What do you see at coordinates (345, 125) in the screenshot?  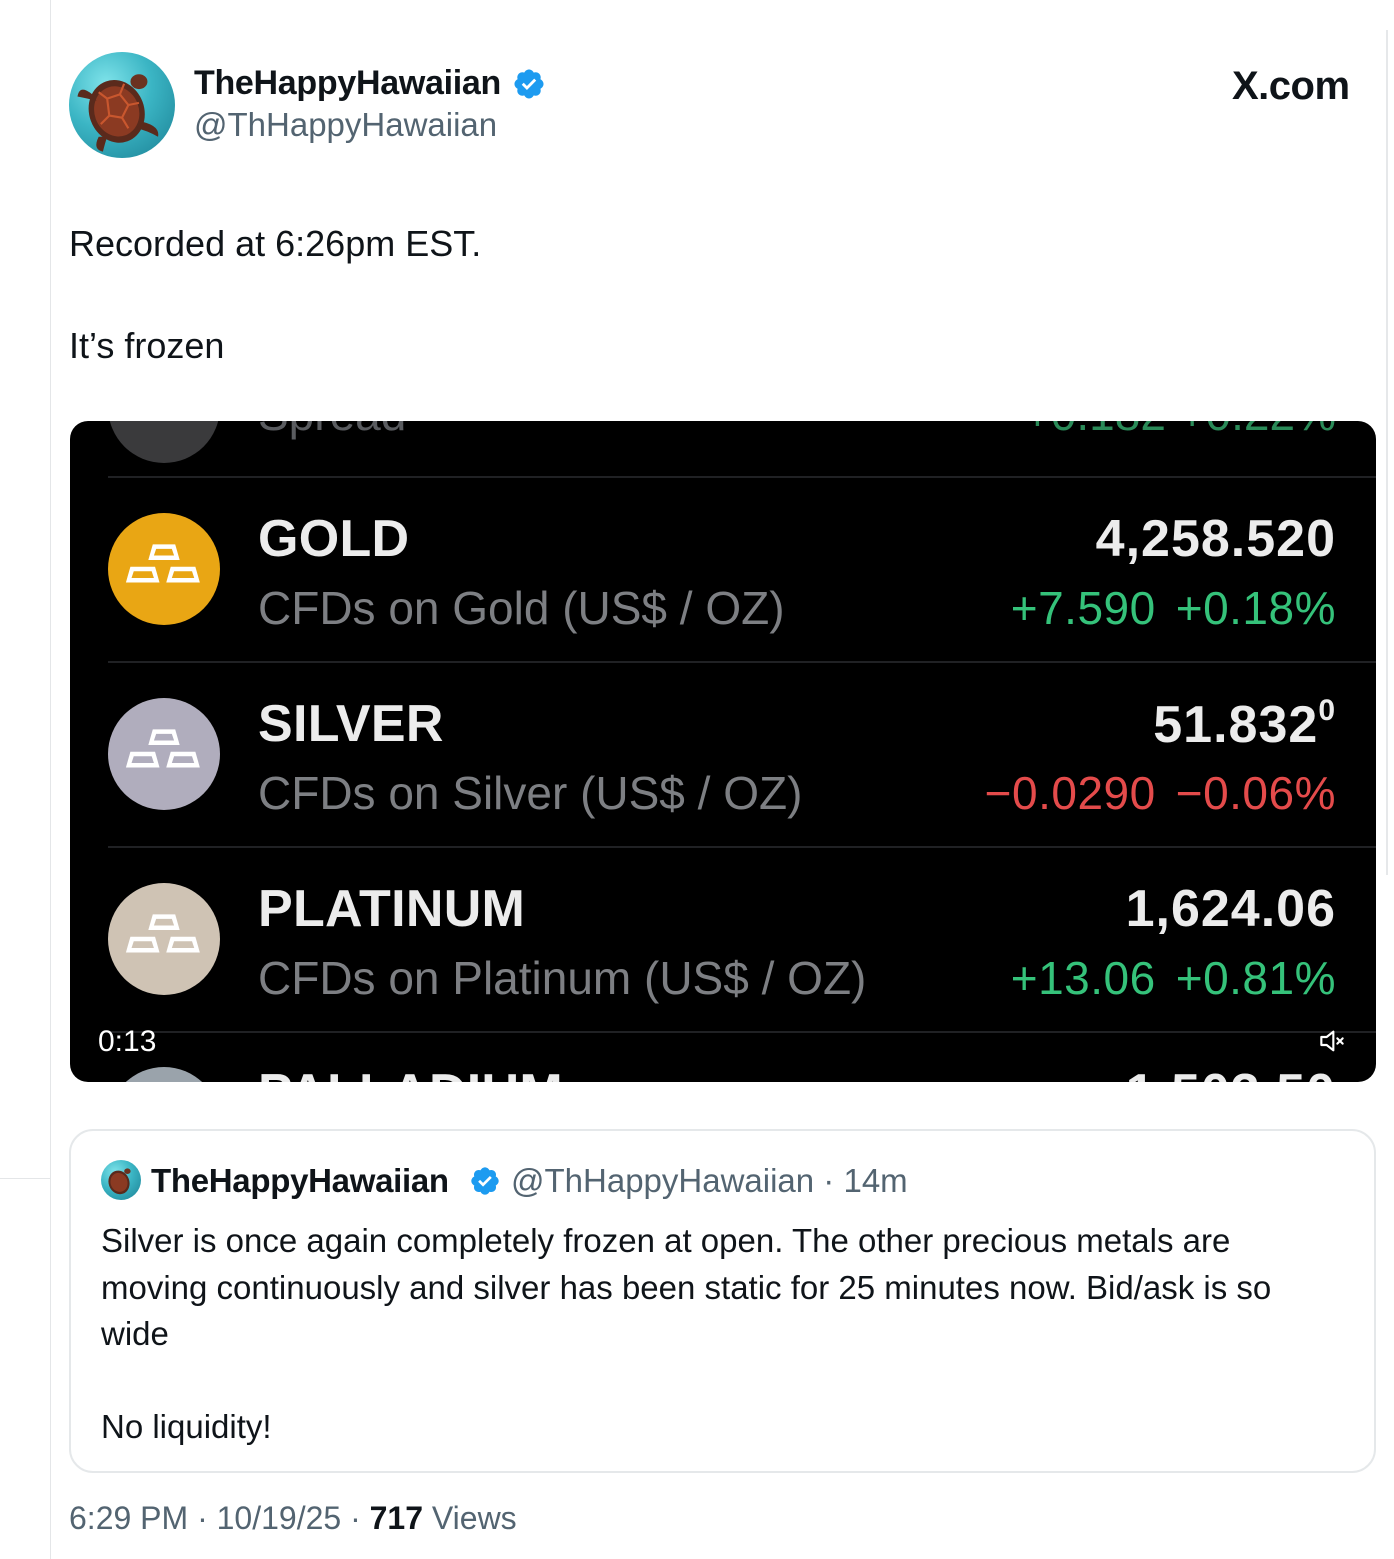 I see `author-handle: @ThHappyHawaiian` at bounding box center [345, 125].